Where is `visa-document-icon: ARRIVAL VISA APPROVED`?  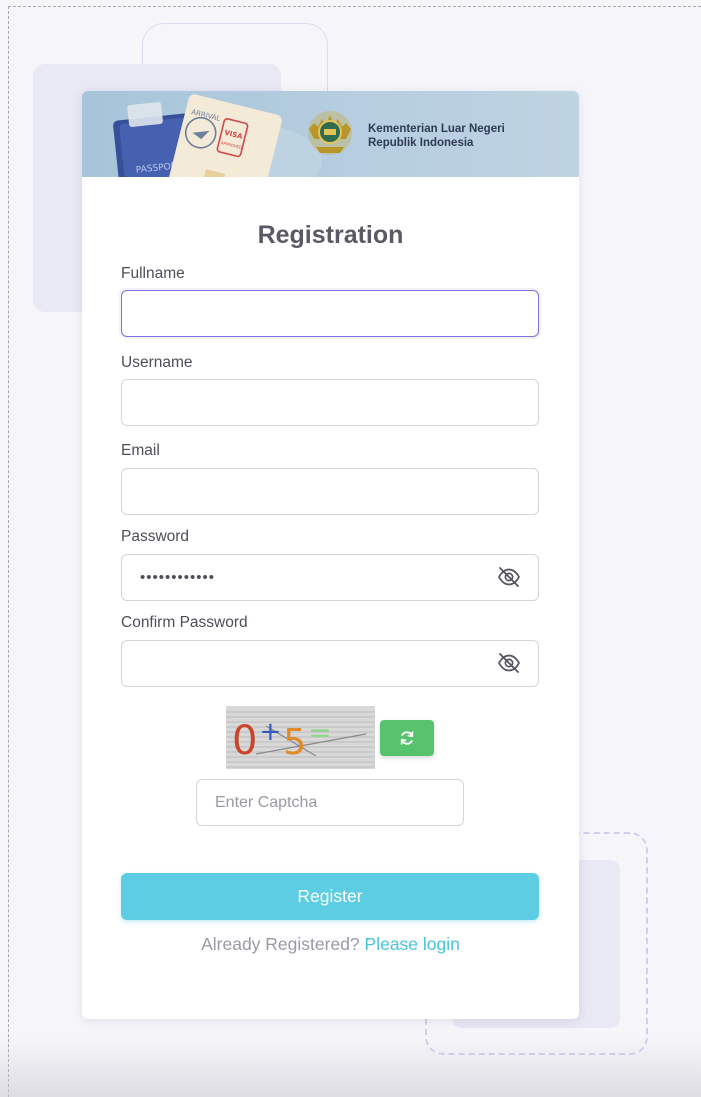 visa-document-icon: ARRIVAL VISA APPROVED is located at coordinates (225, 135).